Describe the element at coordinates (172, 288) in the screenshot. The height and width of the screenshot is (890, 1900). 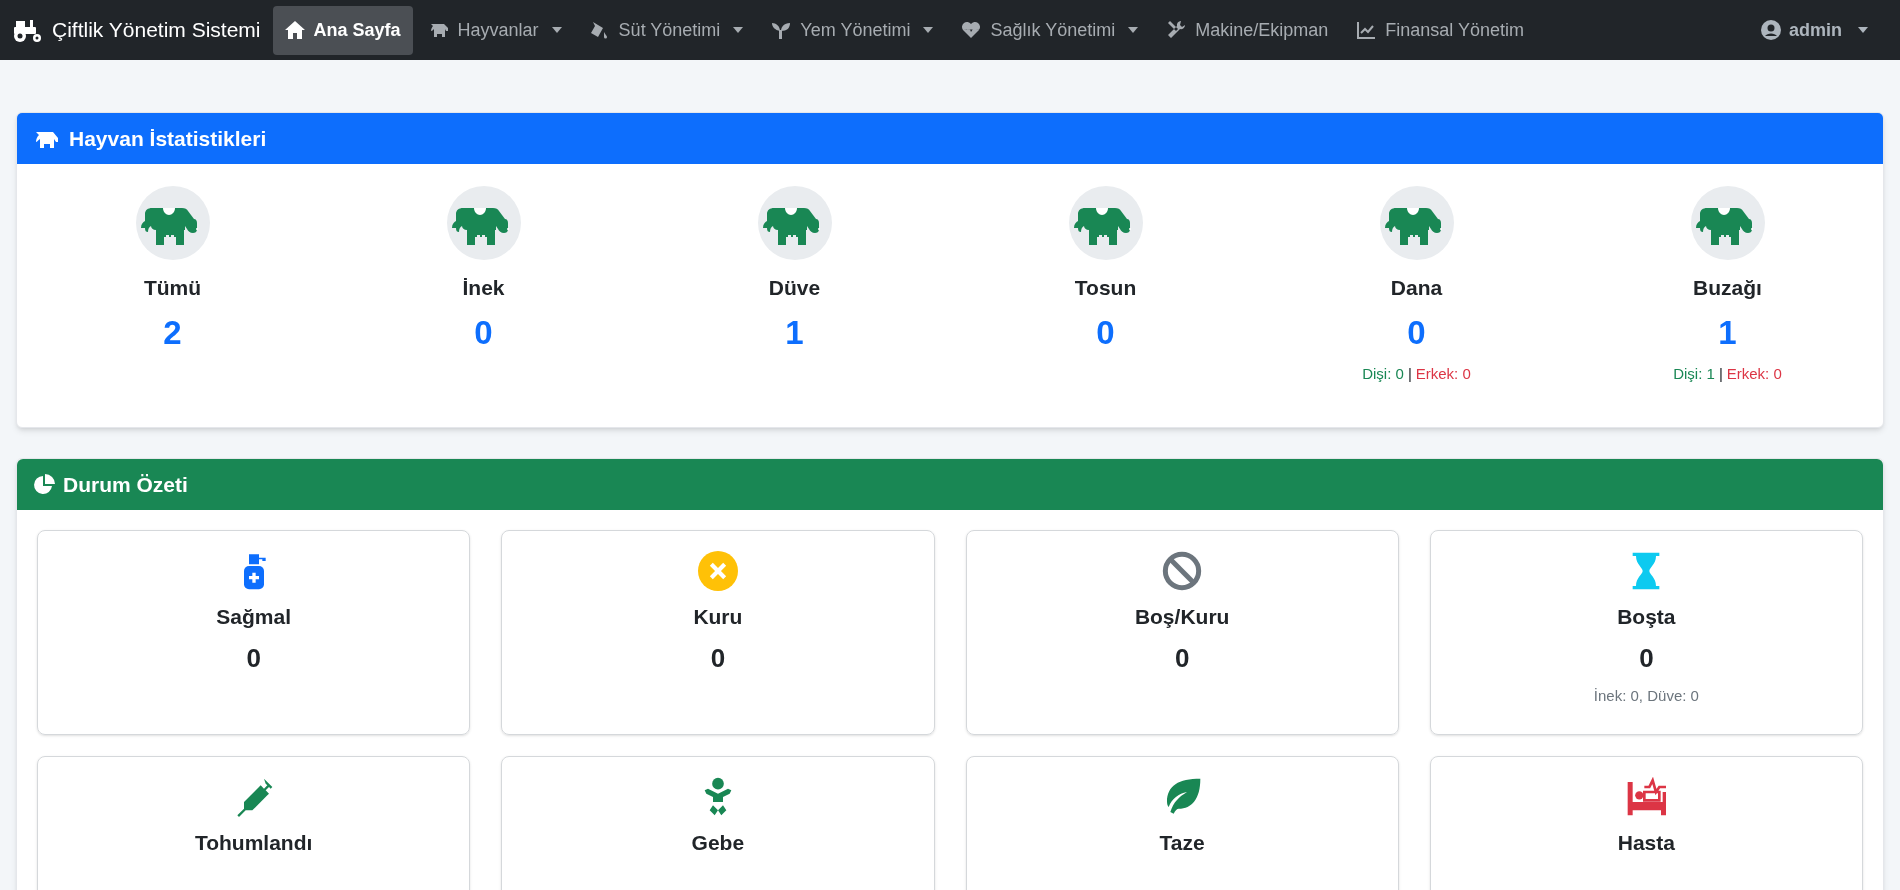
I see `stat-label: Tümü` at that location.